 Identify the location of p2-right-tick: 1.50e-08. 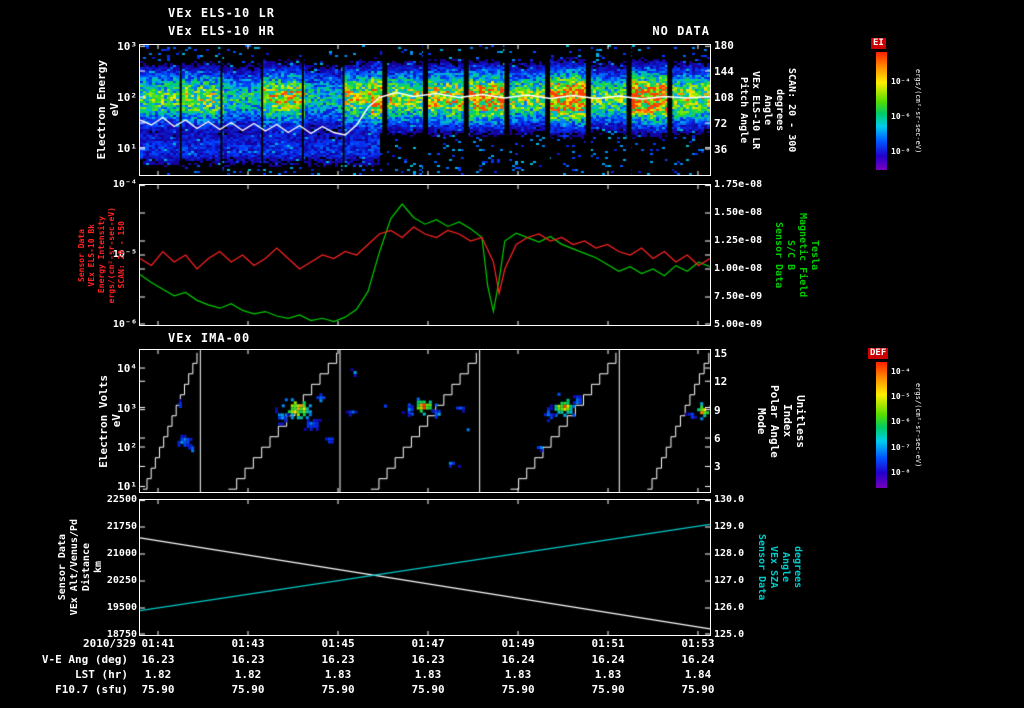
(738, 212).